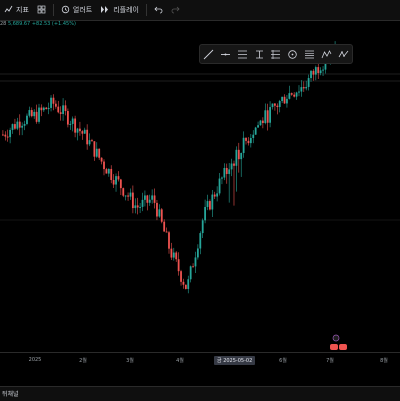  What do you see at coordinates (158, 10) in the screenshot?
I see `undo-button` at bounding box center [158, 10].